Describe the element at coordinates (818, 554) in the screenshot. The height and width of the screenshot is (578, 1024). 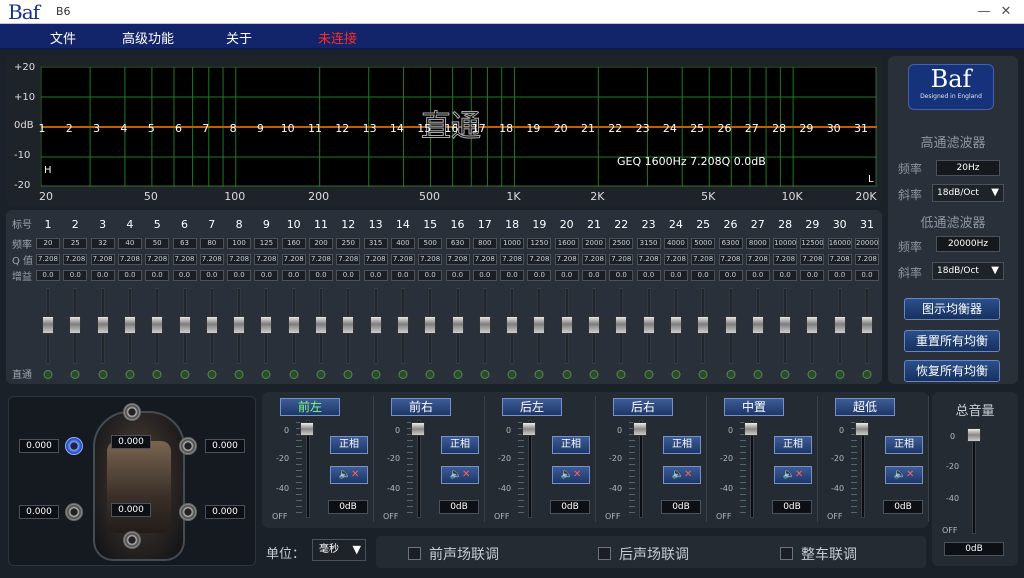
I see `car-link-checkbox: 整车联调` at that location.